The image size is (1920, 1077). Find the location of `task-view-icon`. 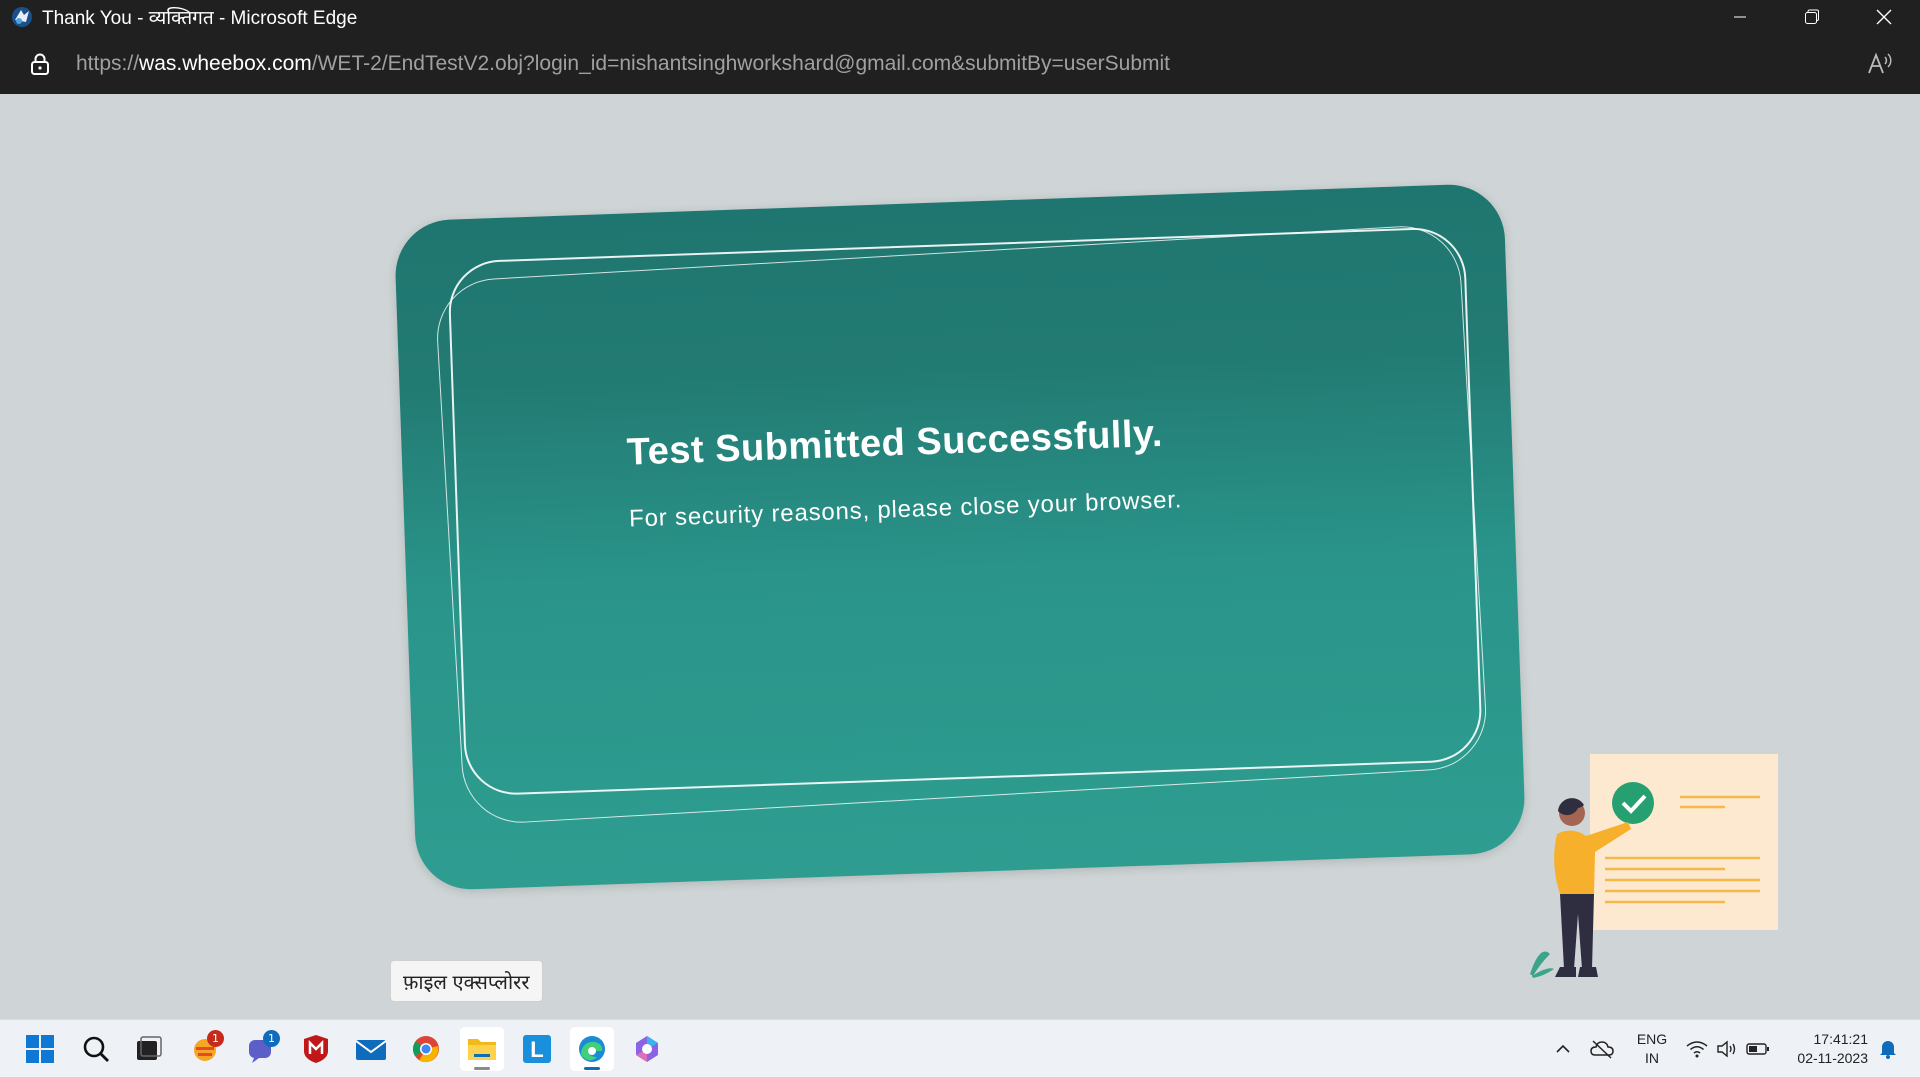

task-view-icon is located at coordinates (149, 1049).